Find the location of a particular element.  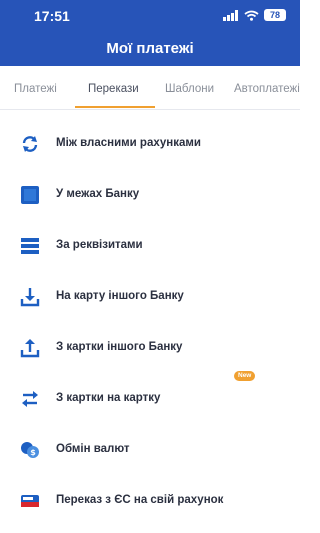

eu-card-icon is located at coordinates (30, 501).